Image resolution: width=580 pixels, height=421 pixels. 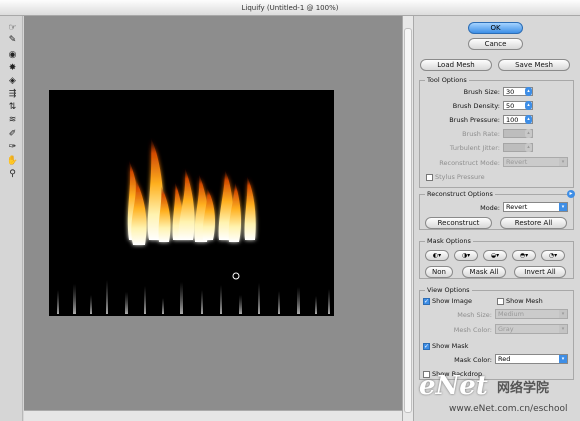 I want to click on turbulent-jitter-stepper: ▴, so click(x=528, y=147).